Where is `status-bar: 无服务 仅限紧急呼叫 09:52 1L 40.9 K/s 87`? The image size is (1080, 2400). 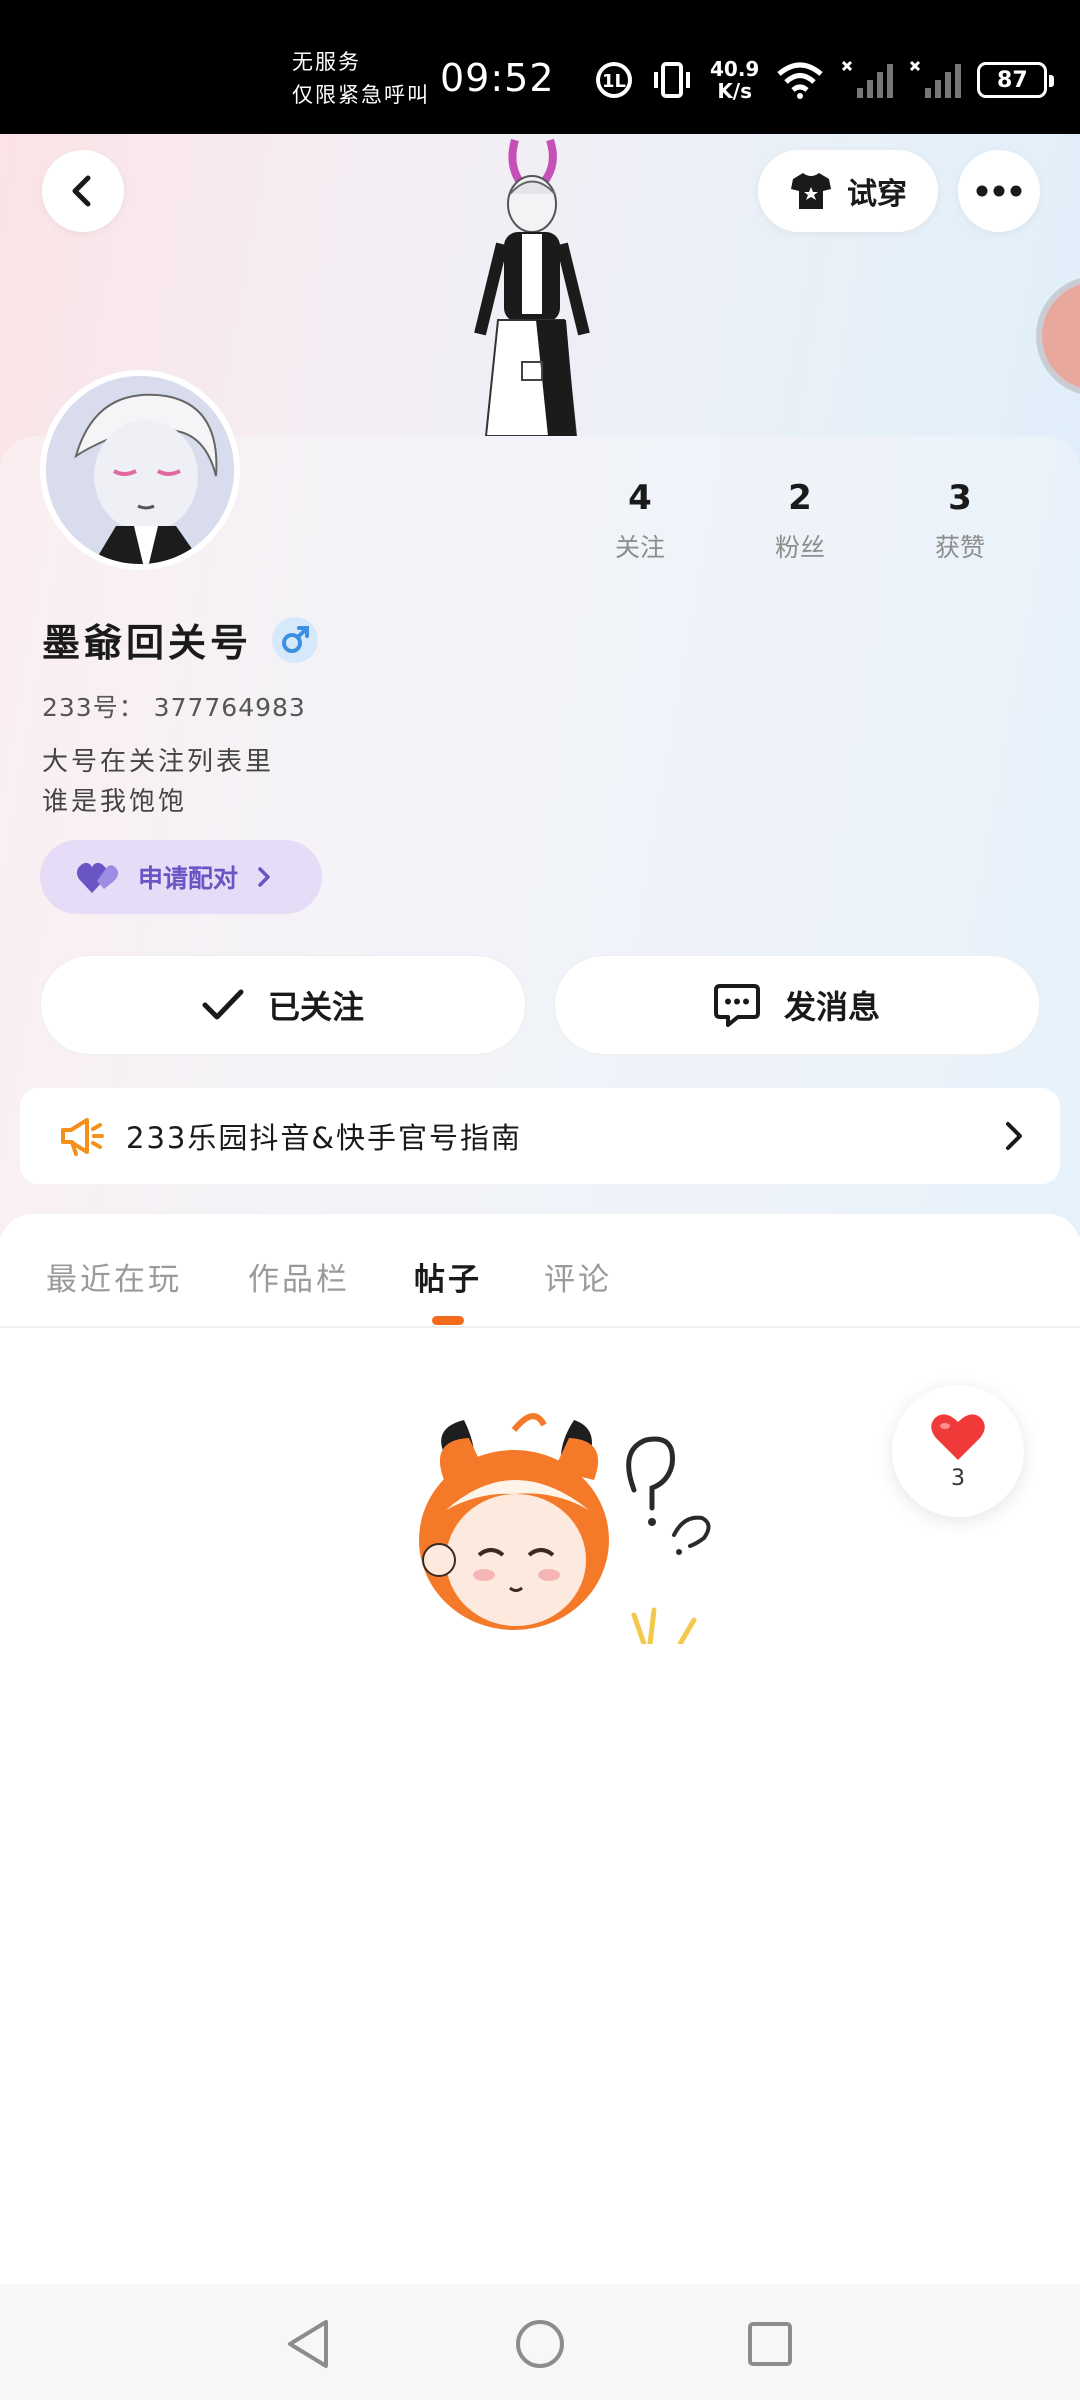
status-bar: 无服务 仅限紧急呼叫 09:52 1L 40.9 K/s 87 is located at coordinates (540, 67).